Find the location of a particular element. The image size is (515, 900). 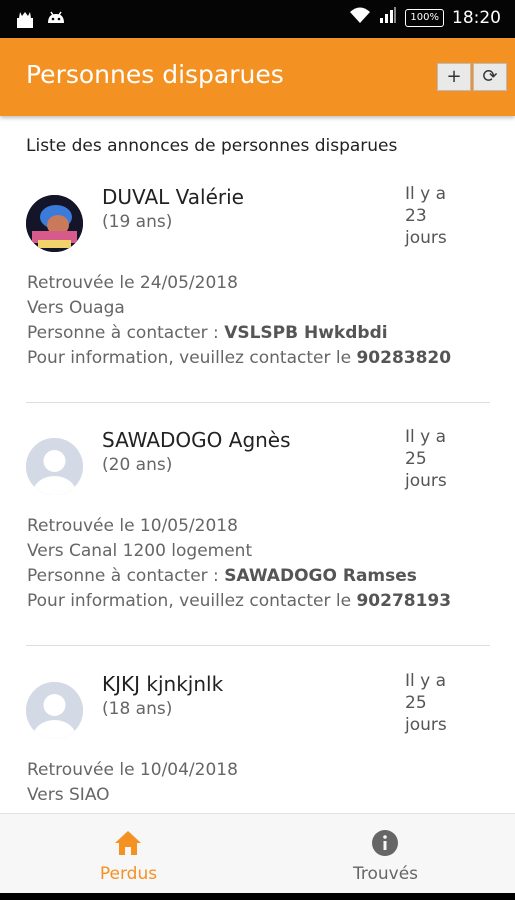

battery-indicator: 100% is located at coordinates (424, 17).